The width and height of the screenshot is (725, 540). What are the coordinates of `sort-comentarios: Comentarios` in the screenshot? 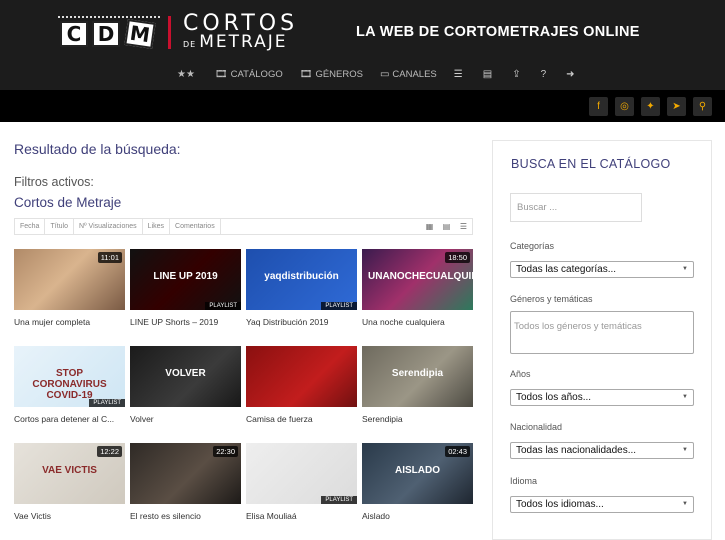 It's located at (195, 226).